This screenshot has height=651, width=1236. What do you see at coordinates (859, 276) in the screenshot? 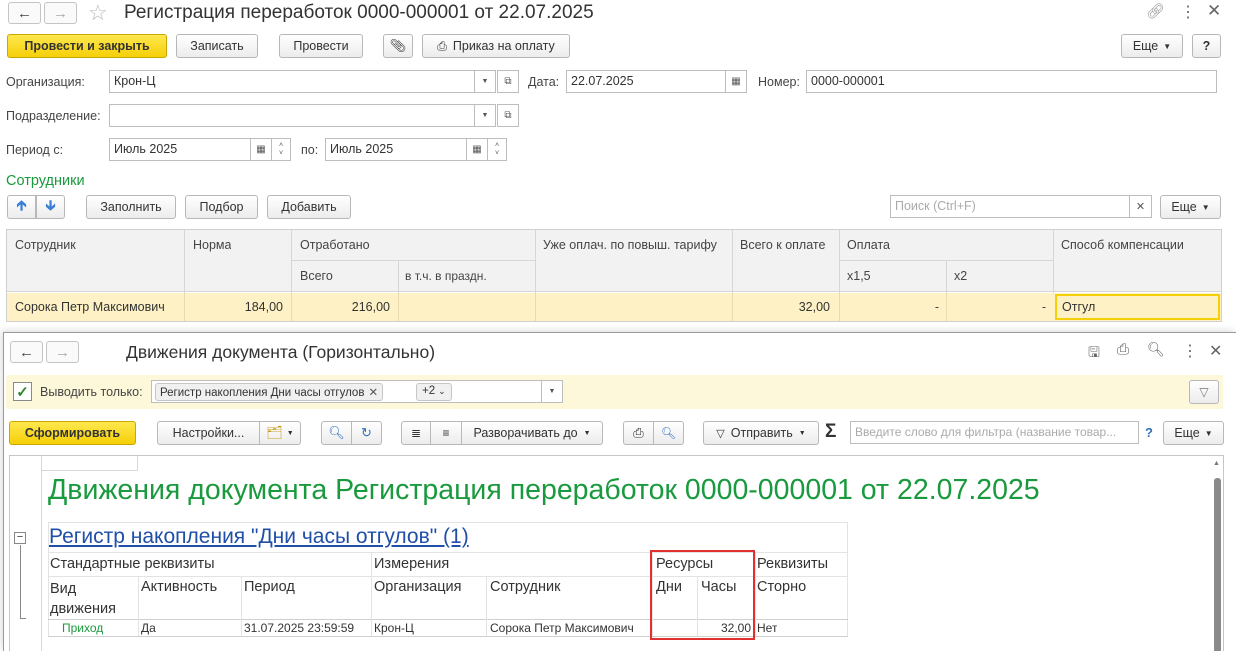
I see `col-pay-x15: x1,5` at bounding box center [859, 276].